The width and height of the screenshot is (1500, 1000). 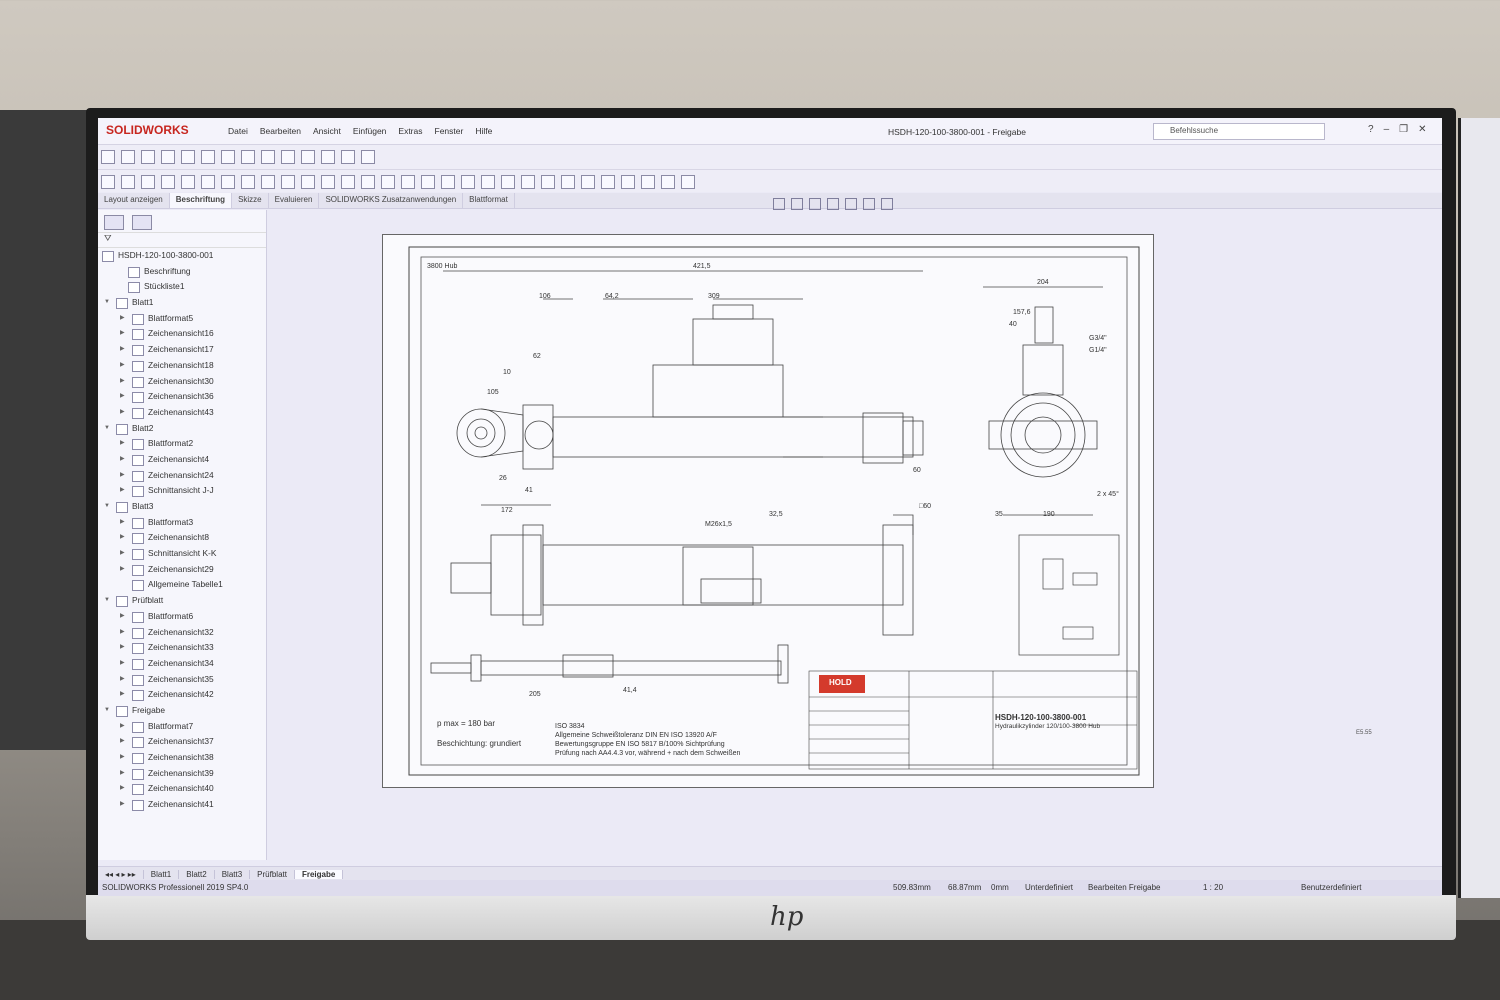 What do you see at coordinates (182, 789) in the screenshot?
I see `tree-item: ▶ Zeichenansicht40` at bounding box center [182, 789].